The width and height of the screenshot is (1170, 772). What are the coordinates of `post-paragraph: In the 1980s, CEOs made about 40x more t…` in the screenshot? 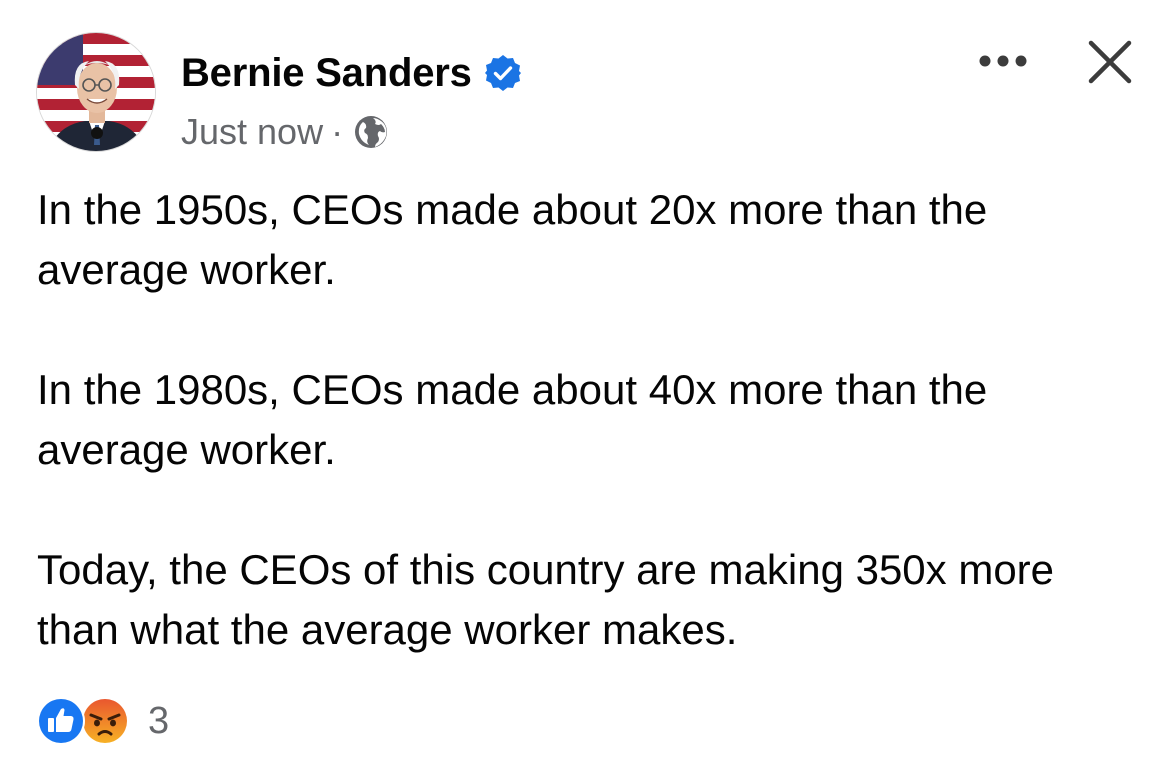 It's located at (518, 419).